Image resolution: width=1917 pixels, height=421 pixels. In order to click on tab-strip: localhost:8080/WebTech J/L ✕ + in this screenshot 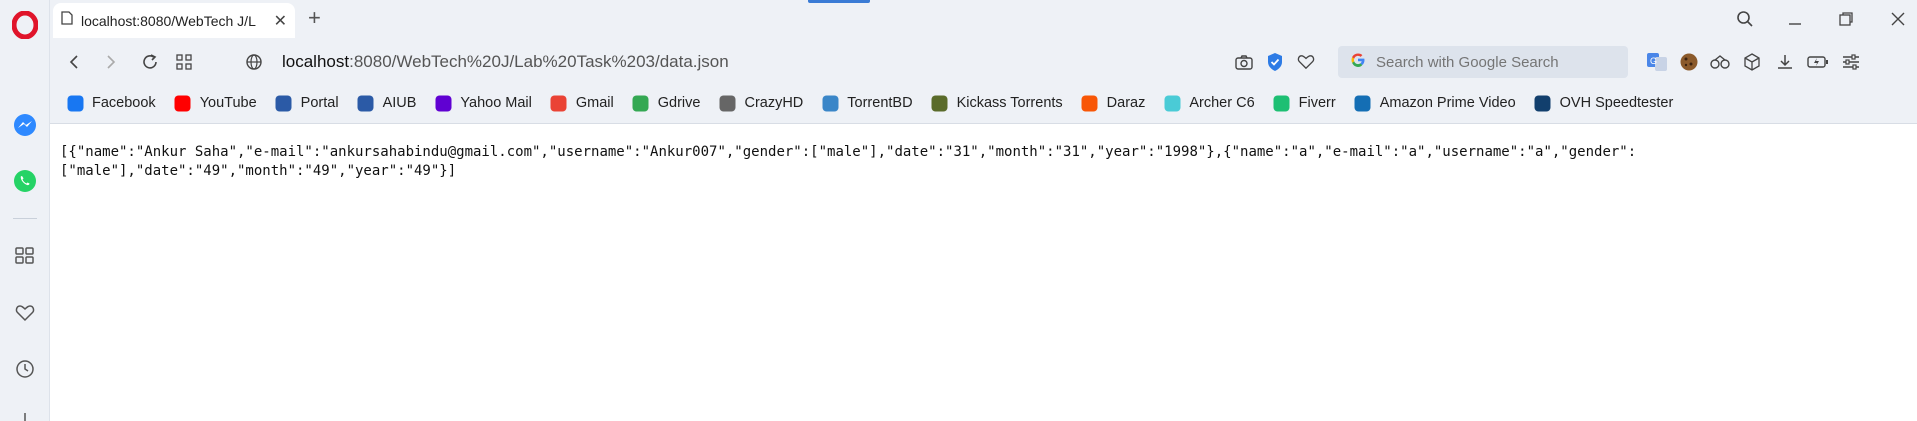, I will do `click(983, 19)`.